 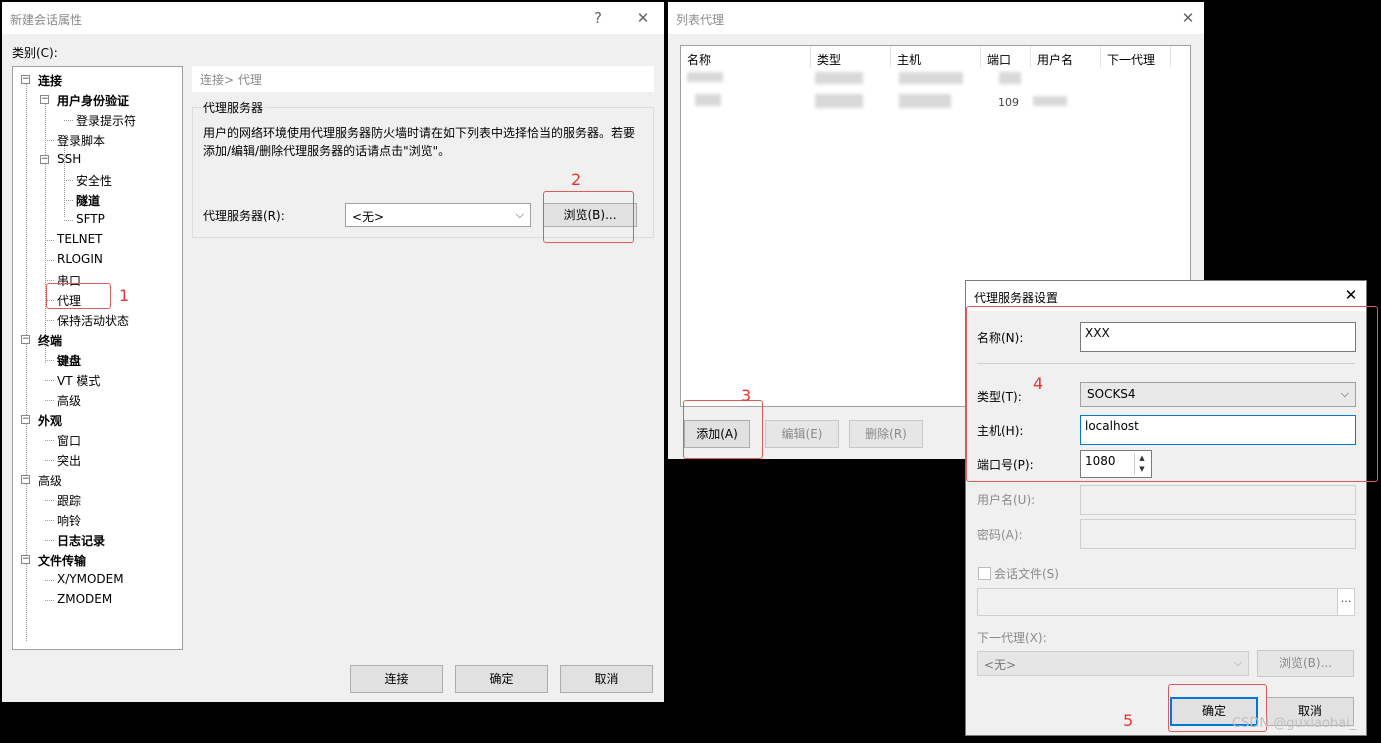 I want to click on breadcrumb: 连接> 代理, so click(x=423, y=79).